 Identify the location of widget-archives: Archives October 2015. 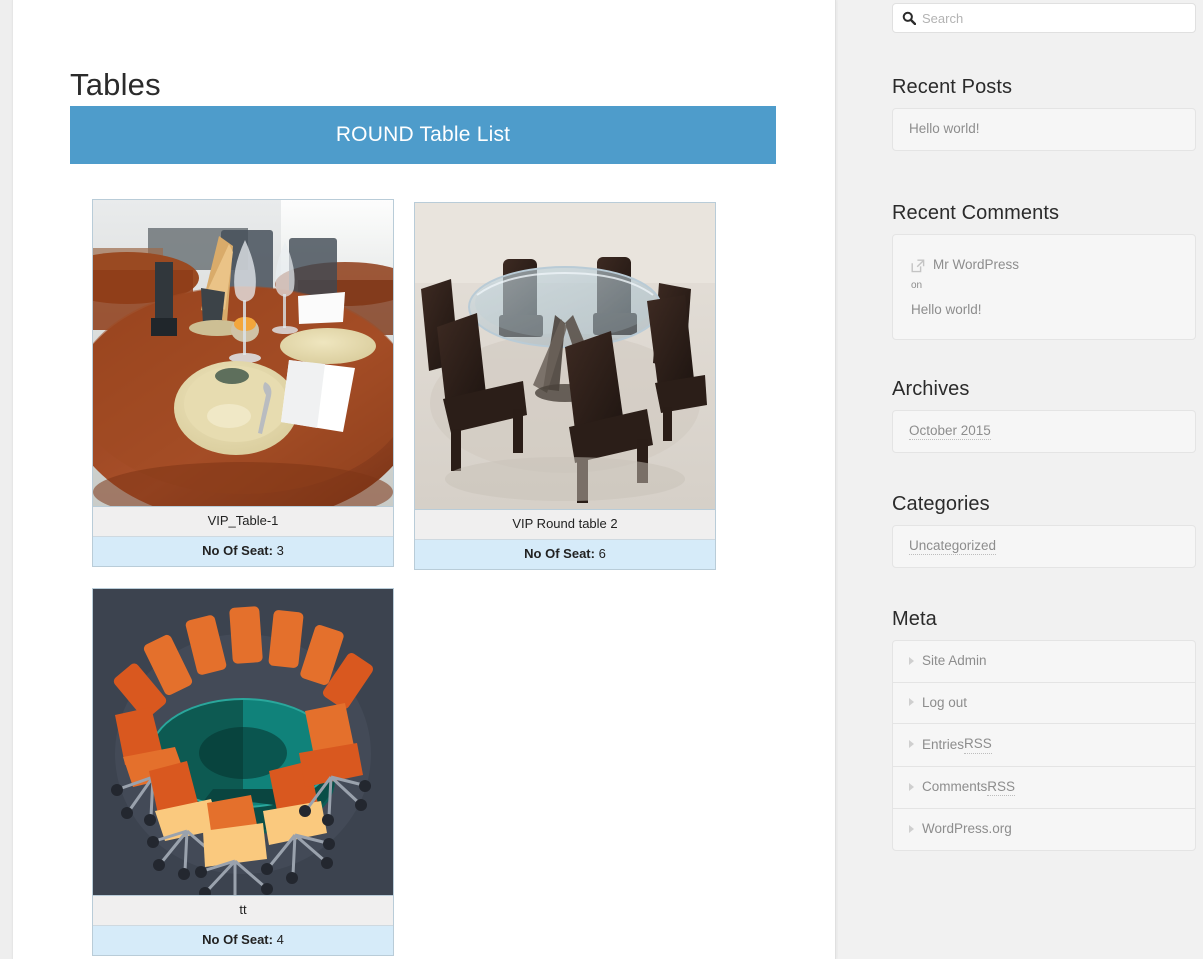
(1044, 415).